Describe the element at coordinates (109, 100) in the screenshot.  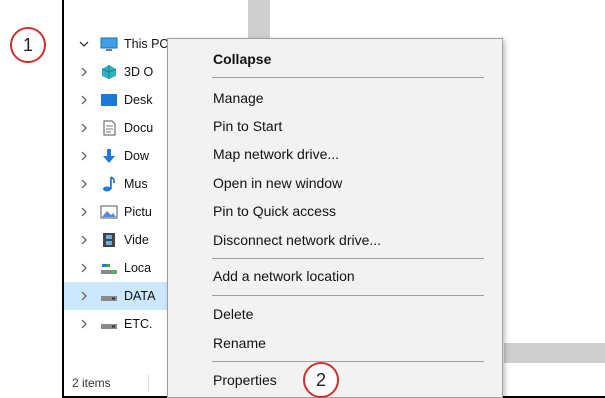
I see `desktop-icon` at that location.